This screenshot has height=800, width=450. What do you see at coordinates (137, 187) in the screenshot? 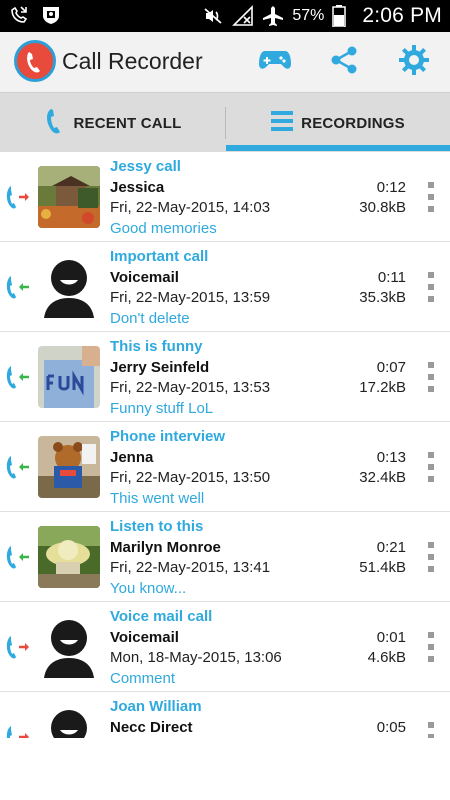
I see `contact-name: Jessica` at bounding box center [137, 187].